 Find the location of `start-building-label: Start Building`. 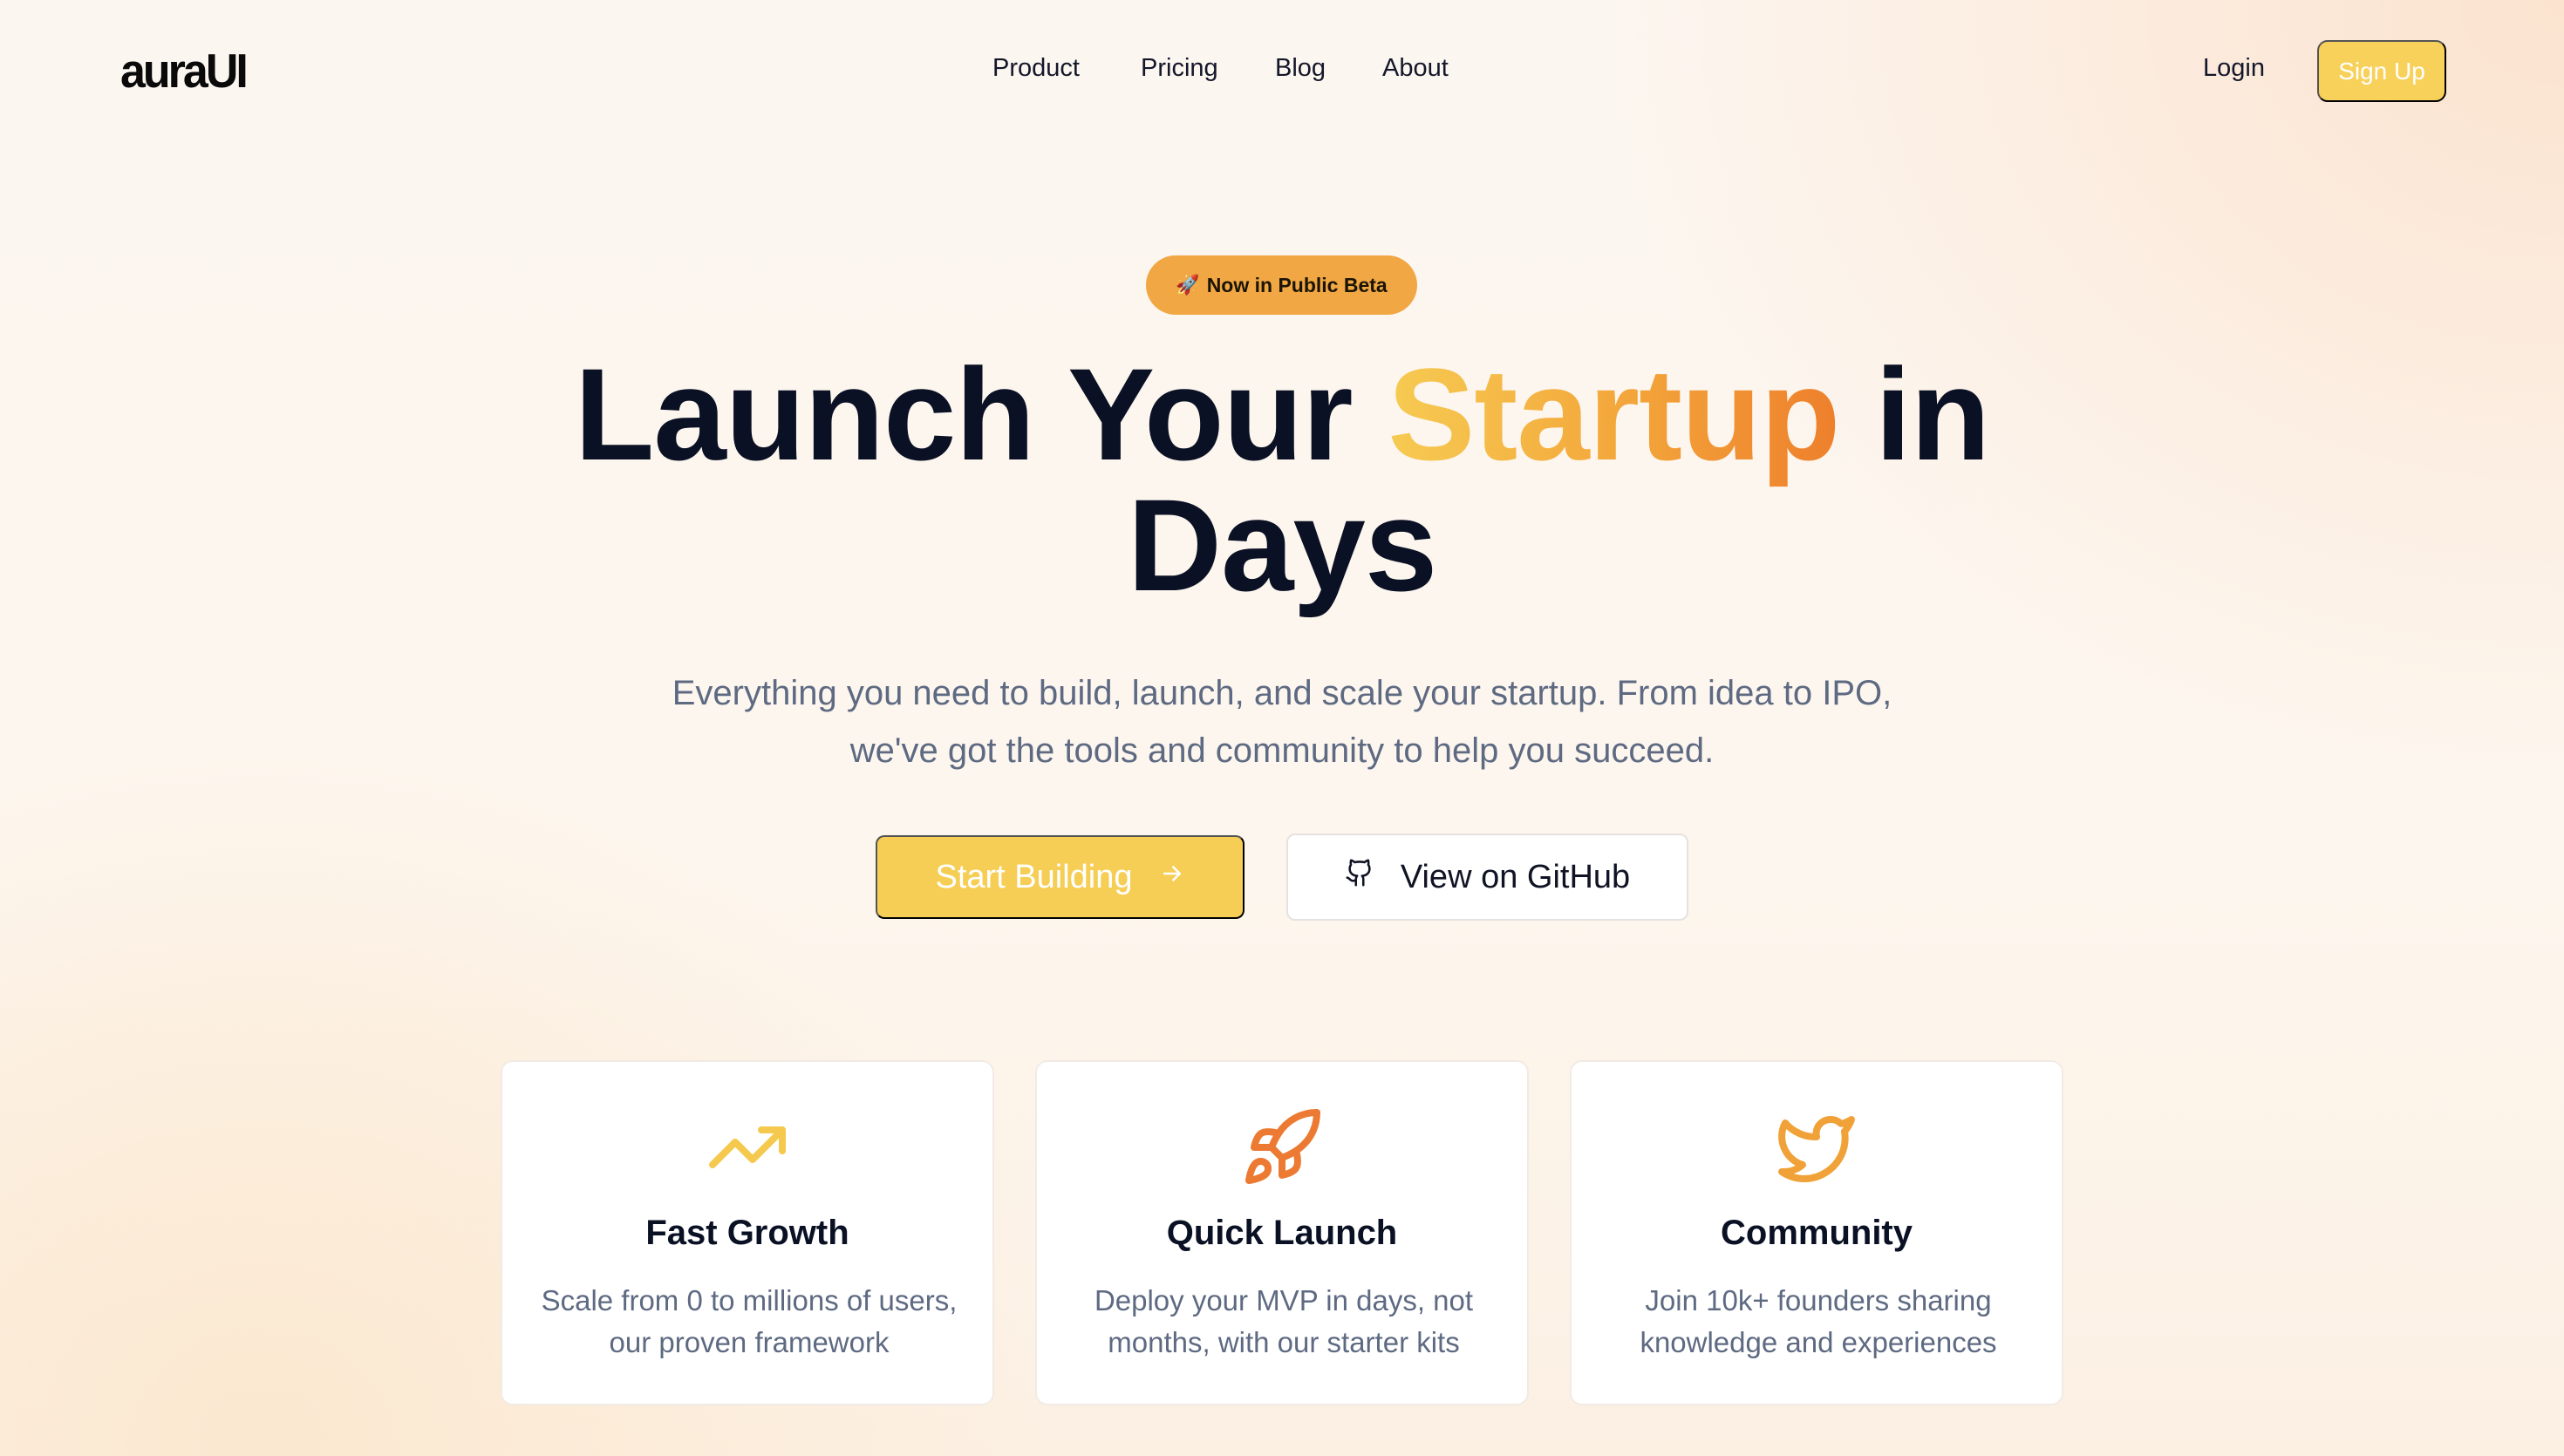

start-building-label: Start Building is located at coordinates (1034, 876).